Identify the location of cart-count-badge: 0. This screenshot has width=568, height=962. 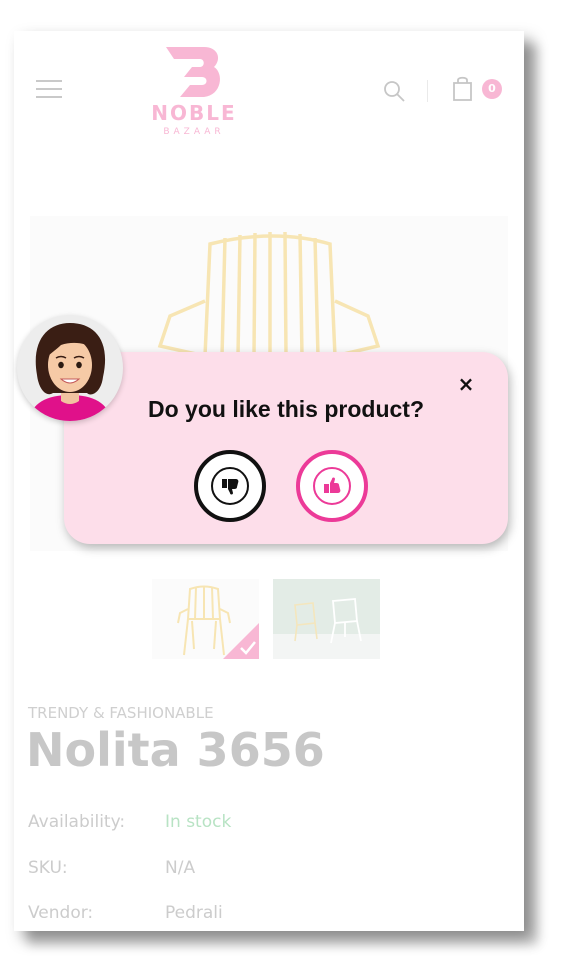
(492, 89).